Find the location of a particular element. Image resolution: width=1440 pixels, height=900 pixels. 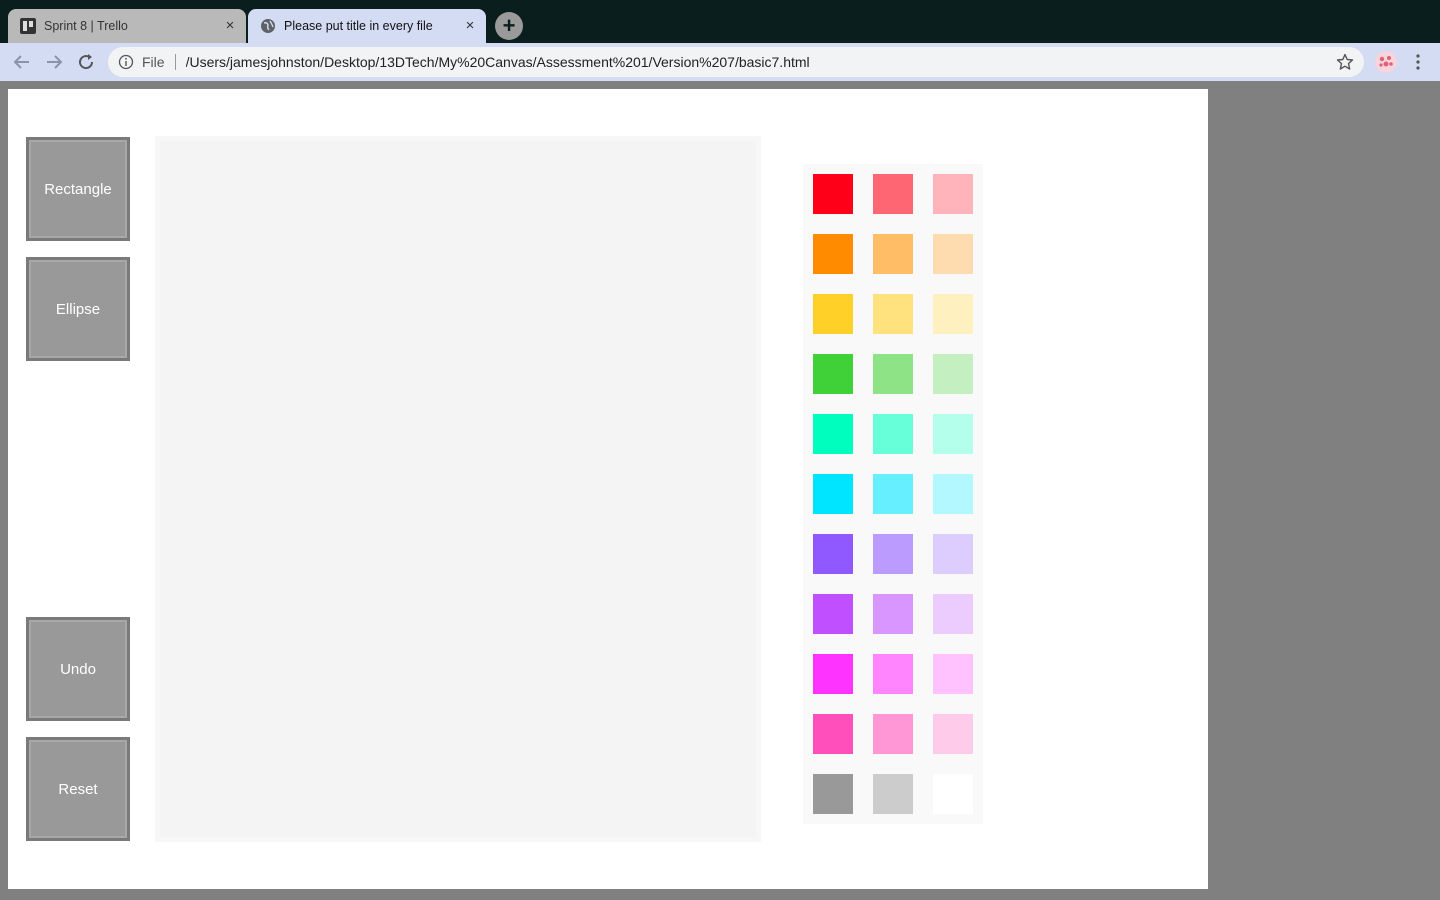

rectangle-button: Rectangle is located at coordinates (78, 189).